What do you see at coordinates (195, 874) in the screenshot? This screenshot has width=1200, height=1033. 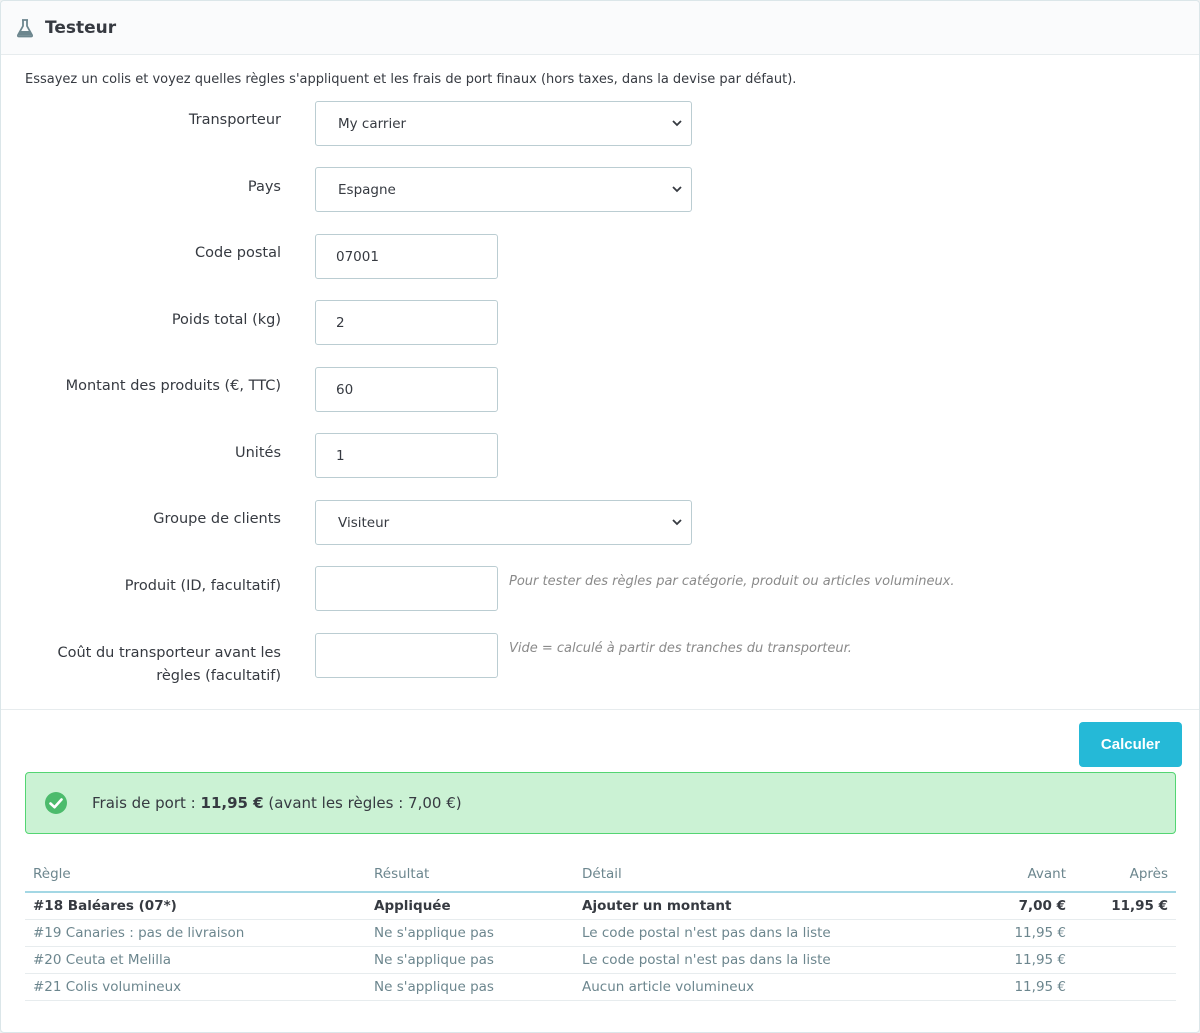 I see `header-rule: Règle` at bounding box center [195, 874].